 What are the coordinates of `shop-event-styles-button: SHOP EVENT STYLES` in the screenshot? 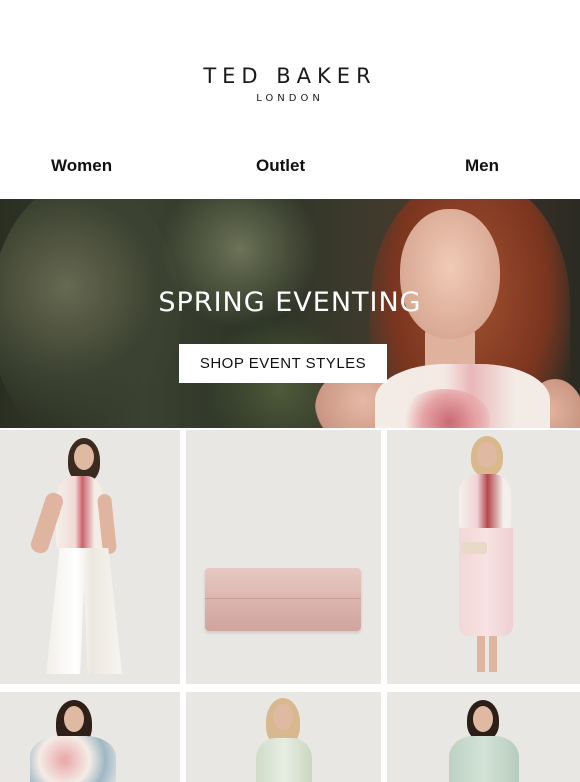 It's located at (283, 363).